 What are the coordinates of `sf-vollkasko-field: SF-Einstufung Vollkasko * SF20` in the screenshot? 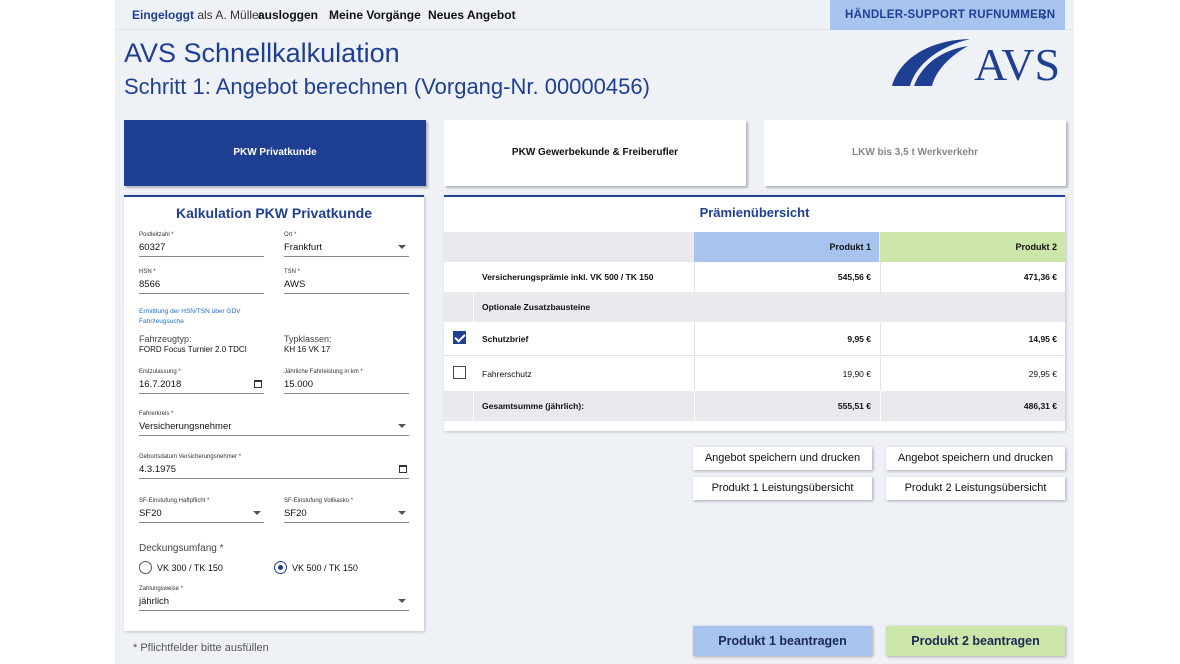 It's located at (346, 510).